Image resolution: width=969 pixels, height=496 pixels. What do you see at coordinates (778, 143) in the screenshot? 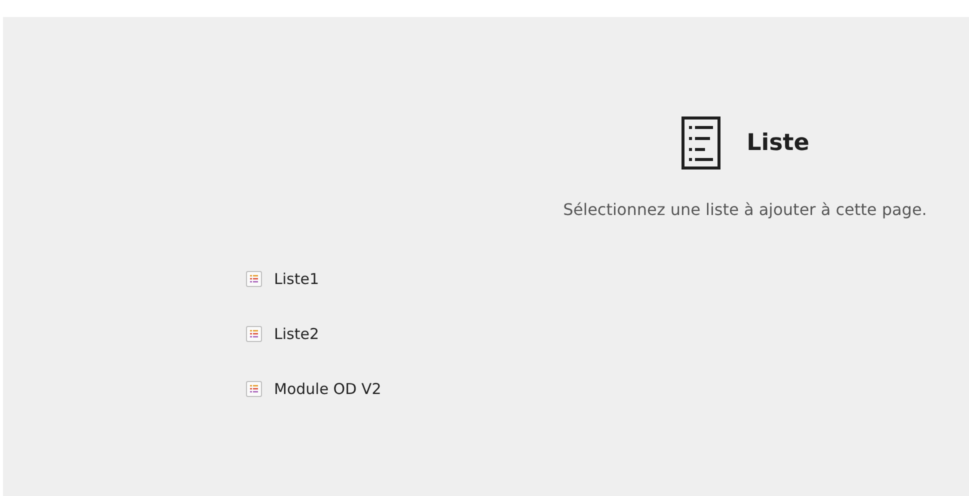
I see `title: Liste` at bounding box center [778, 143].